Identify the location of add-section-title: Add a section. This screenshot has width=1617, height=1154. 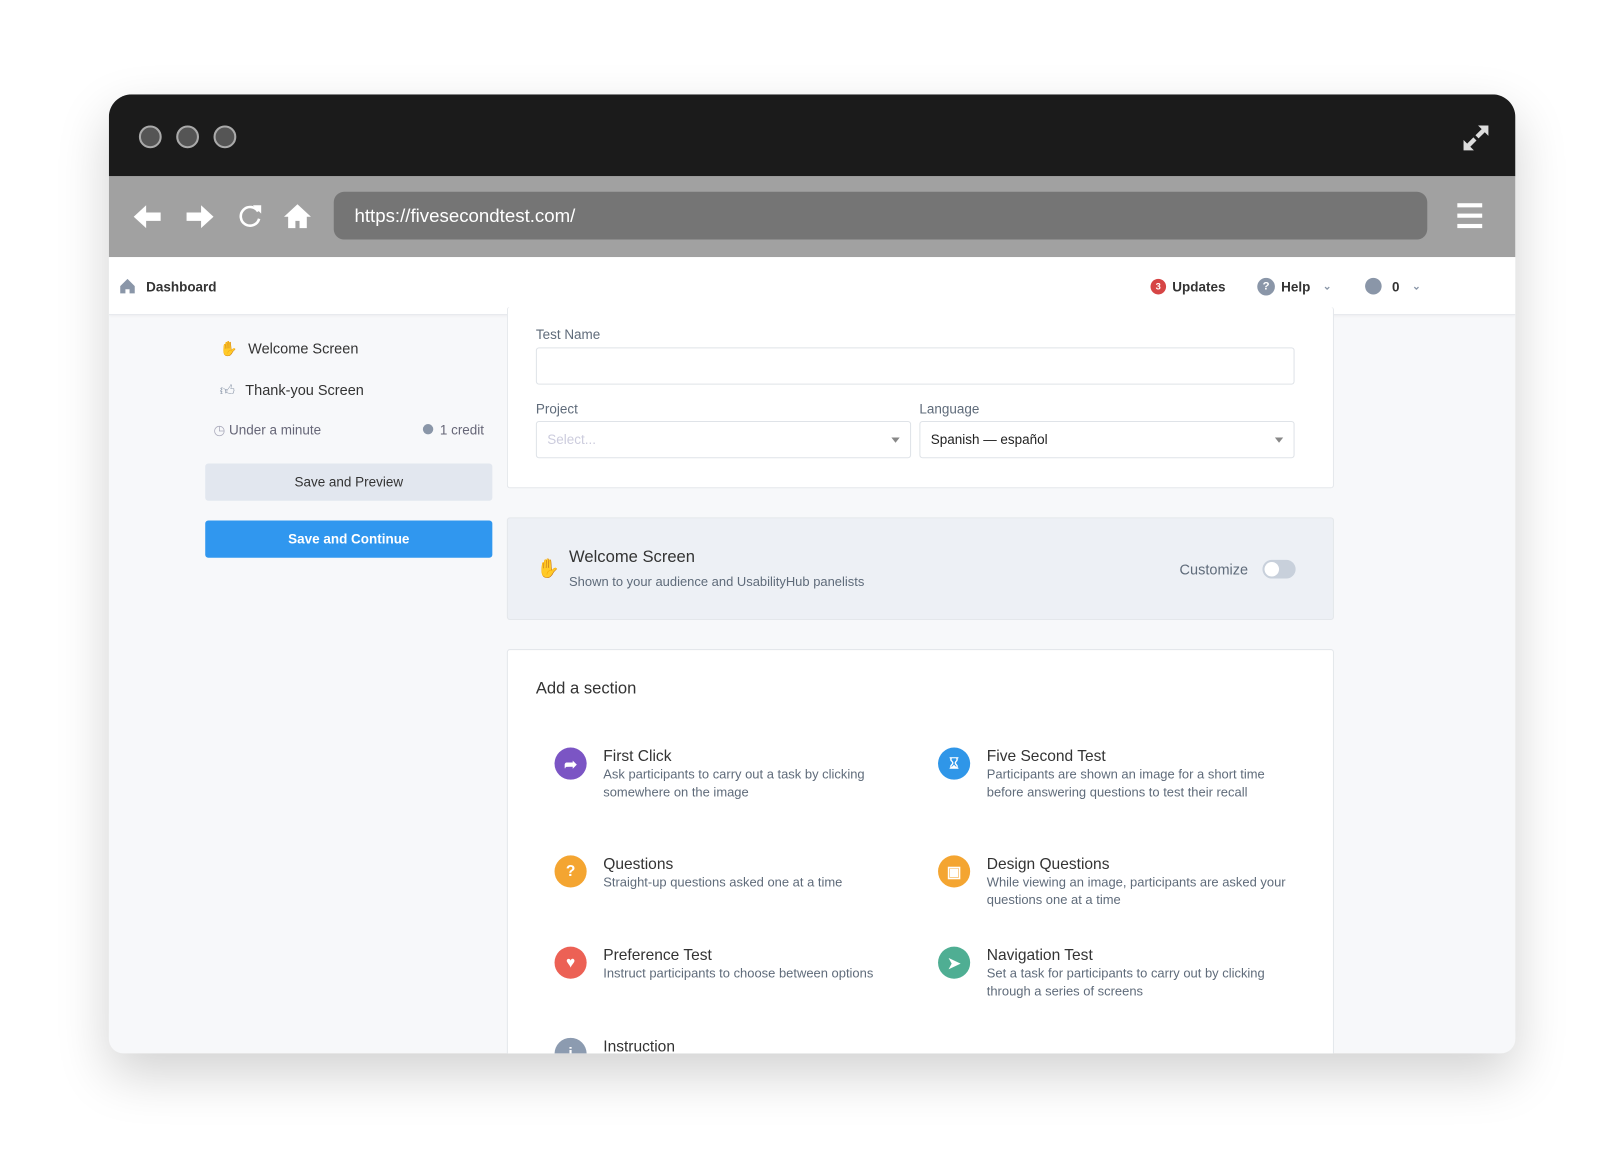
(586, 689).